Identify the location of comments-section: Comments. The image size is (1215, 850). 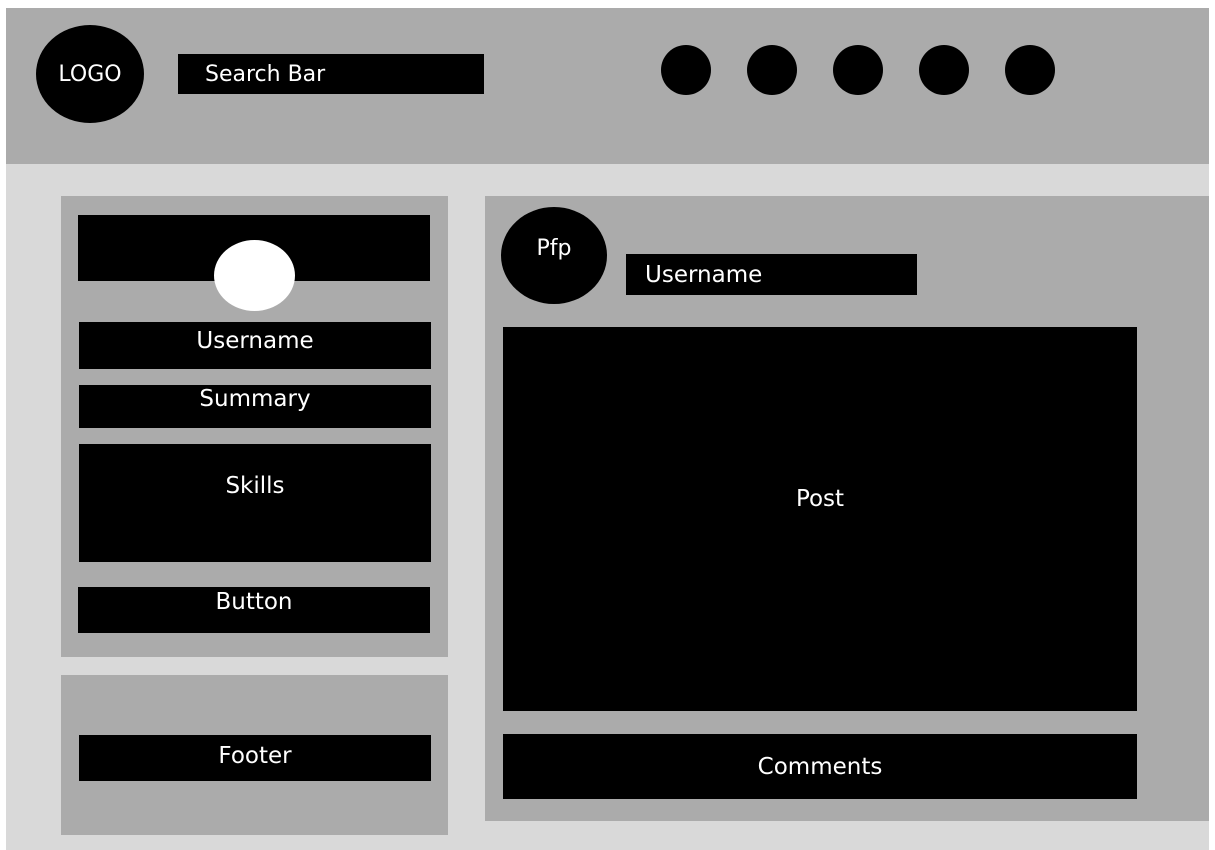
(820, 766).